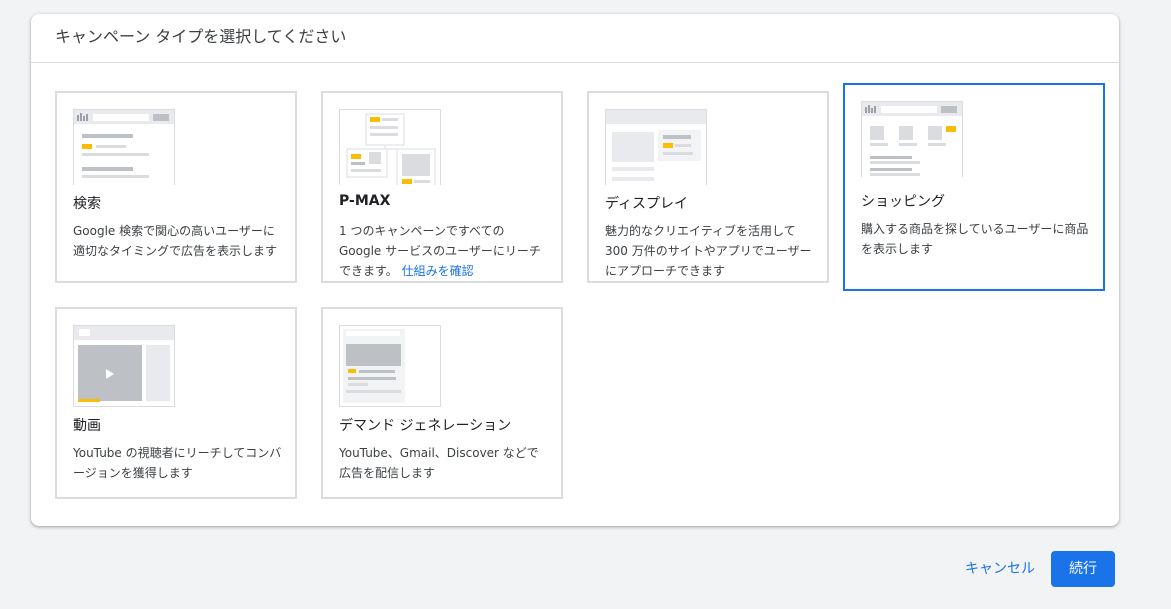 The image size is (1171, 609). I want to click on video-thumbnail-icon, so click(124, 366).